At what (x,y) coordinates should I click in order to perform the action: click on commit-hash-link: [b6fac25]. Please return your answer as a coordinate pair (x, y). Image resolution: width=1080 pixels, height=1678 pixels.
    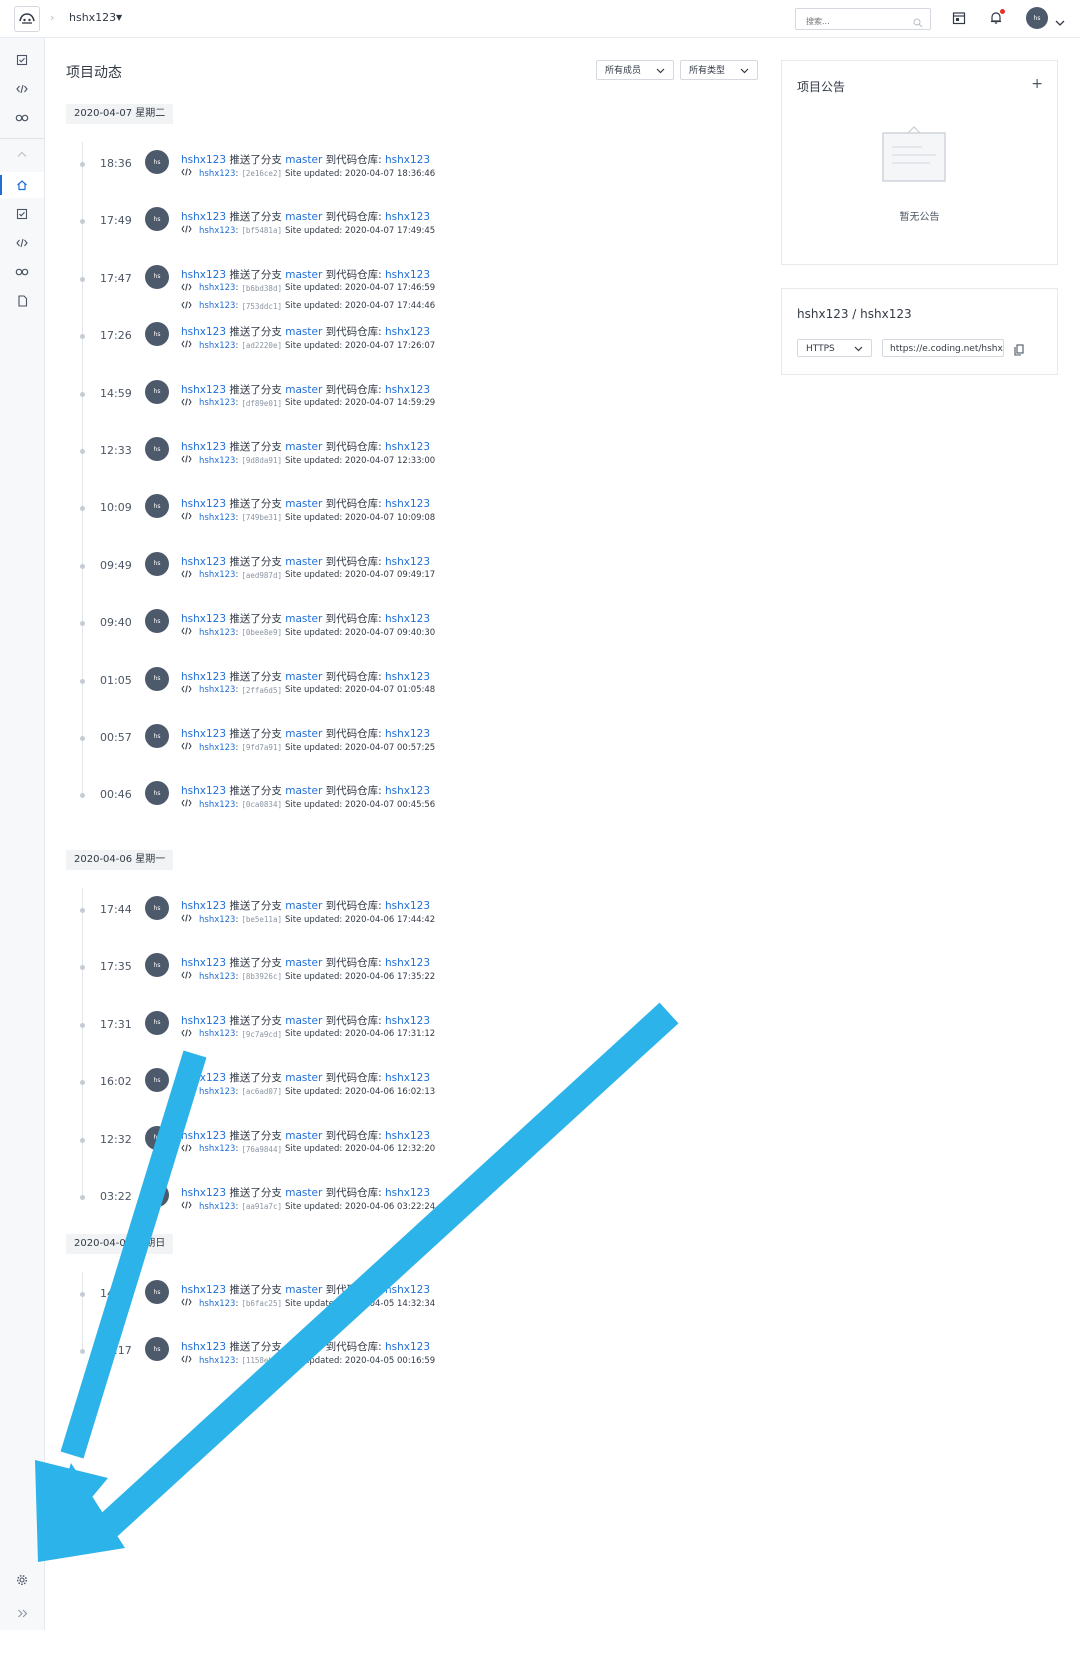
    Looking at the image, I should click on (261, 1303).